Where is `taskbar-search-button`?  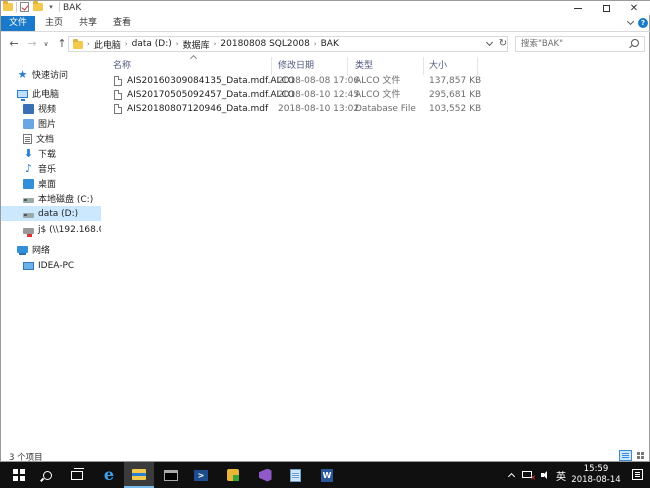 taskbar-search-button is located at coordinates (47, 475).